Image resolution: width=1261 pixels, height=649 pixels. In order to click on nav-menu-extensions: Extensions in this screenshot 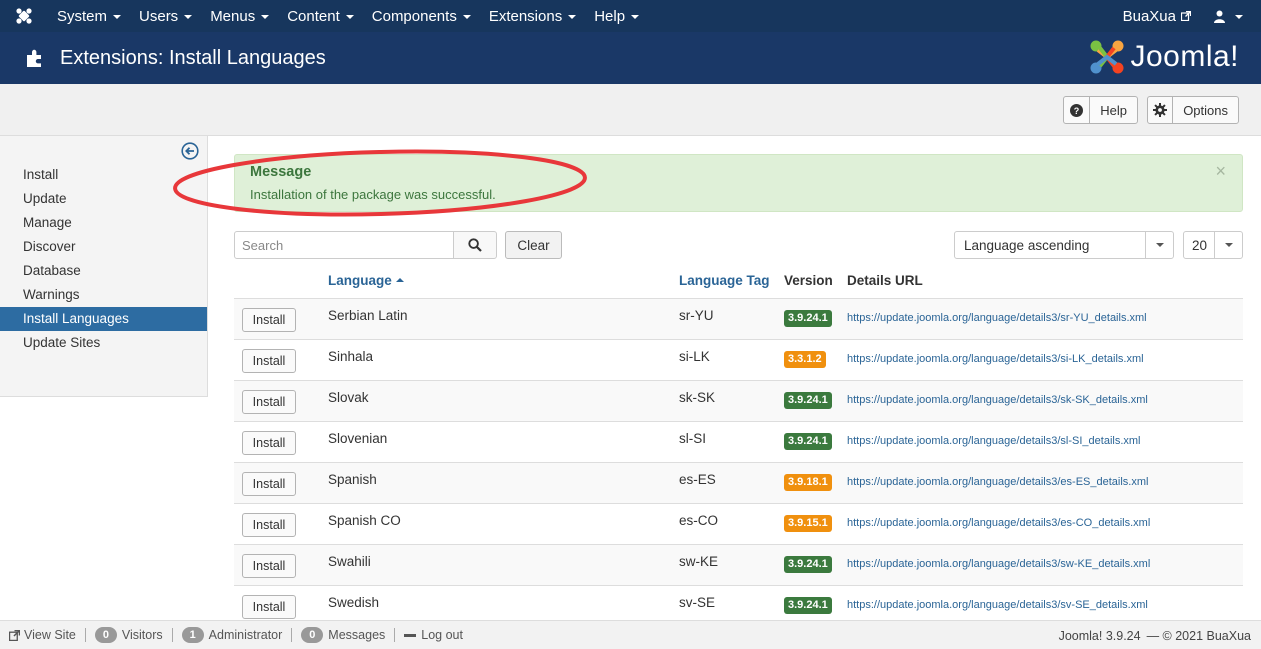, I will do `click(532, 16)`.